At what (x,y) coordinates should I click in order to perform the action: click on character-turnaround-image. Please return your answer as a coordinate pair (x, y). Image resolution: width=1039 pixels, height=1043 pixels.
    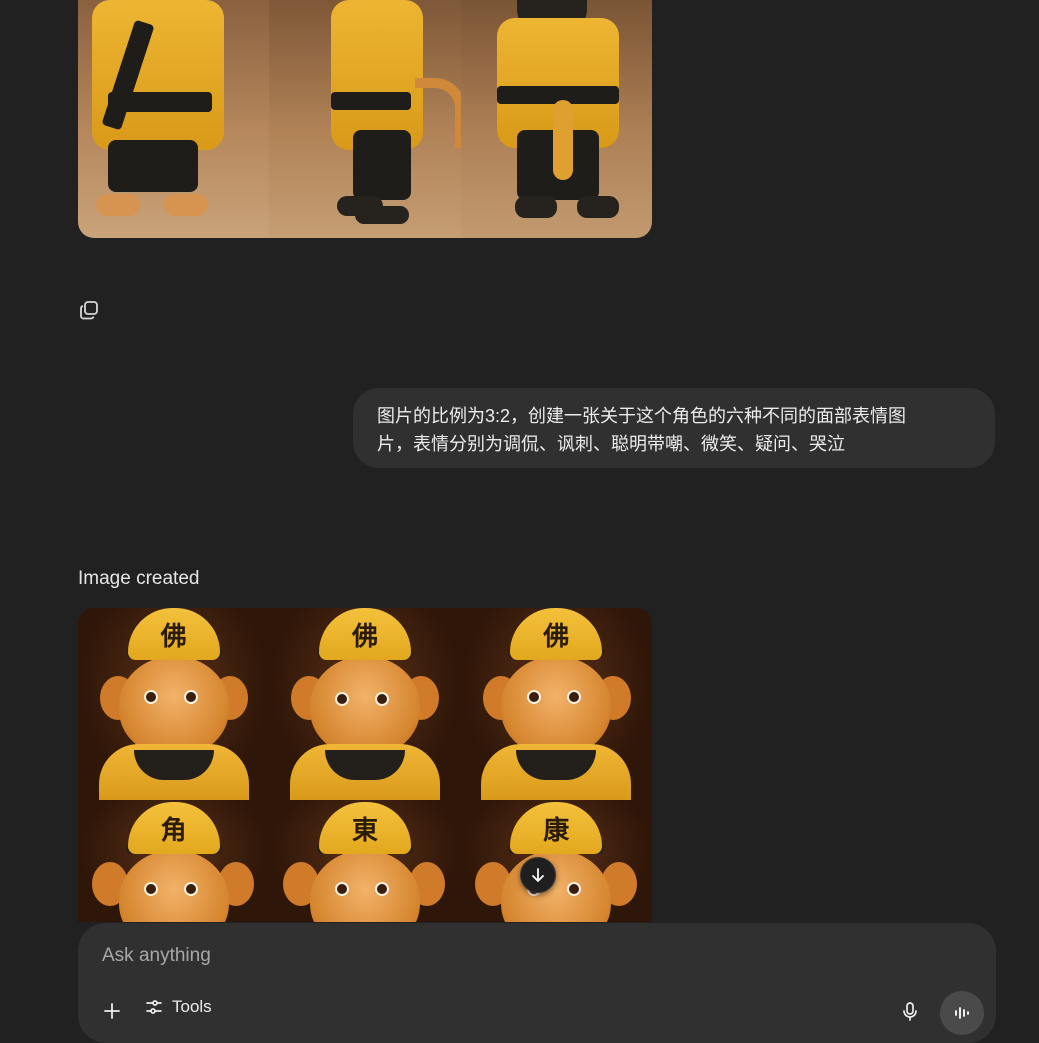
    Looking at the image, I should click on (365, 119).